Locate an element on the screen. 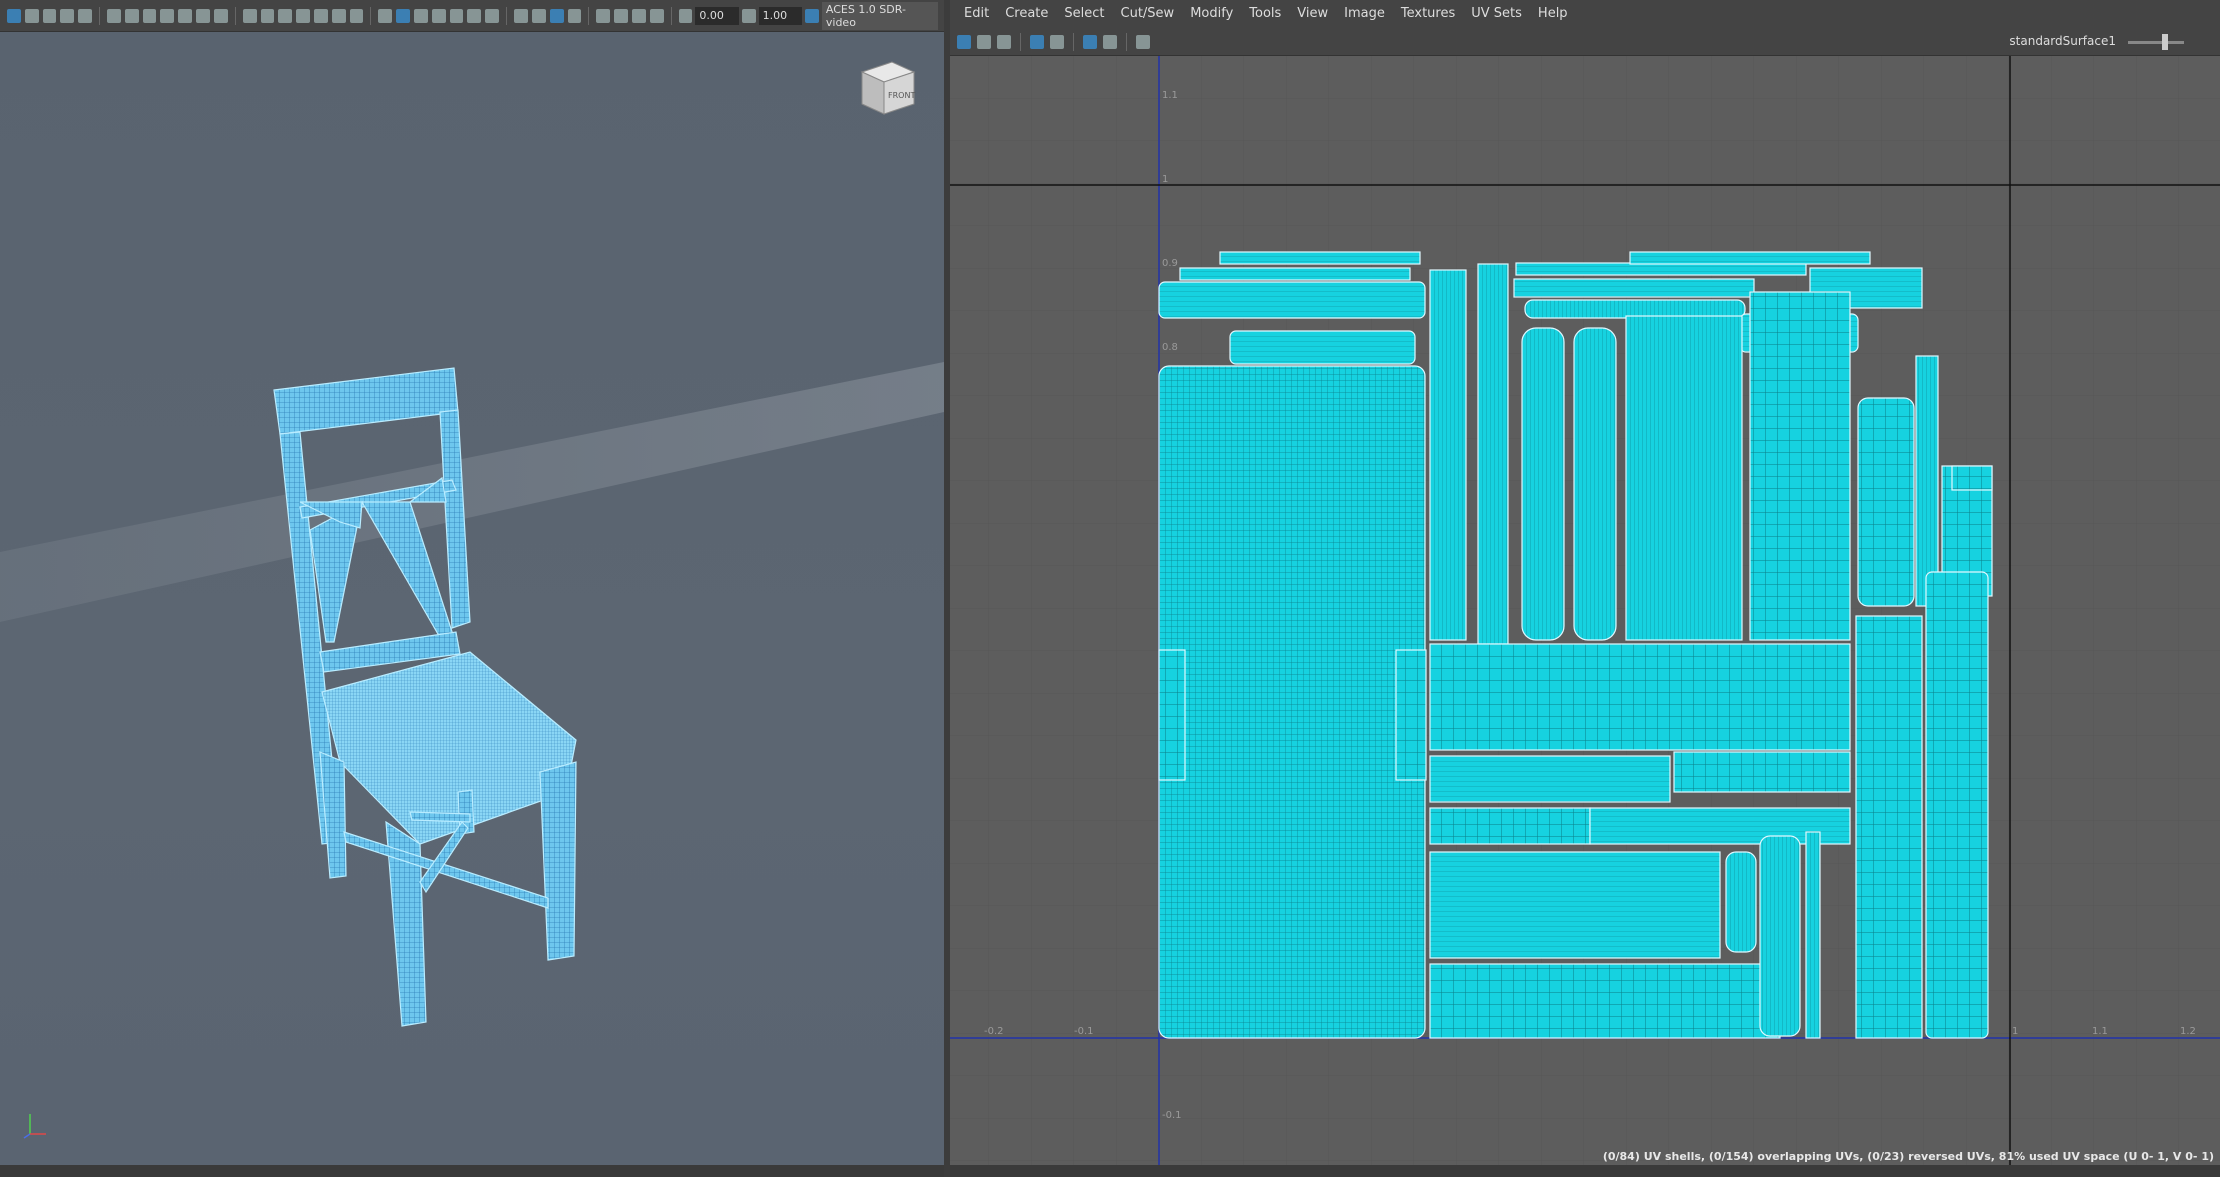 The width and height of the screenshot is (2220, 1177). viewcube: FRONT is located at coordinates (886, 86).